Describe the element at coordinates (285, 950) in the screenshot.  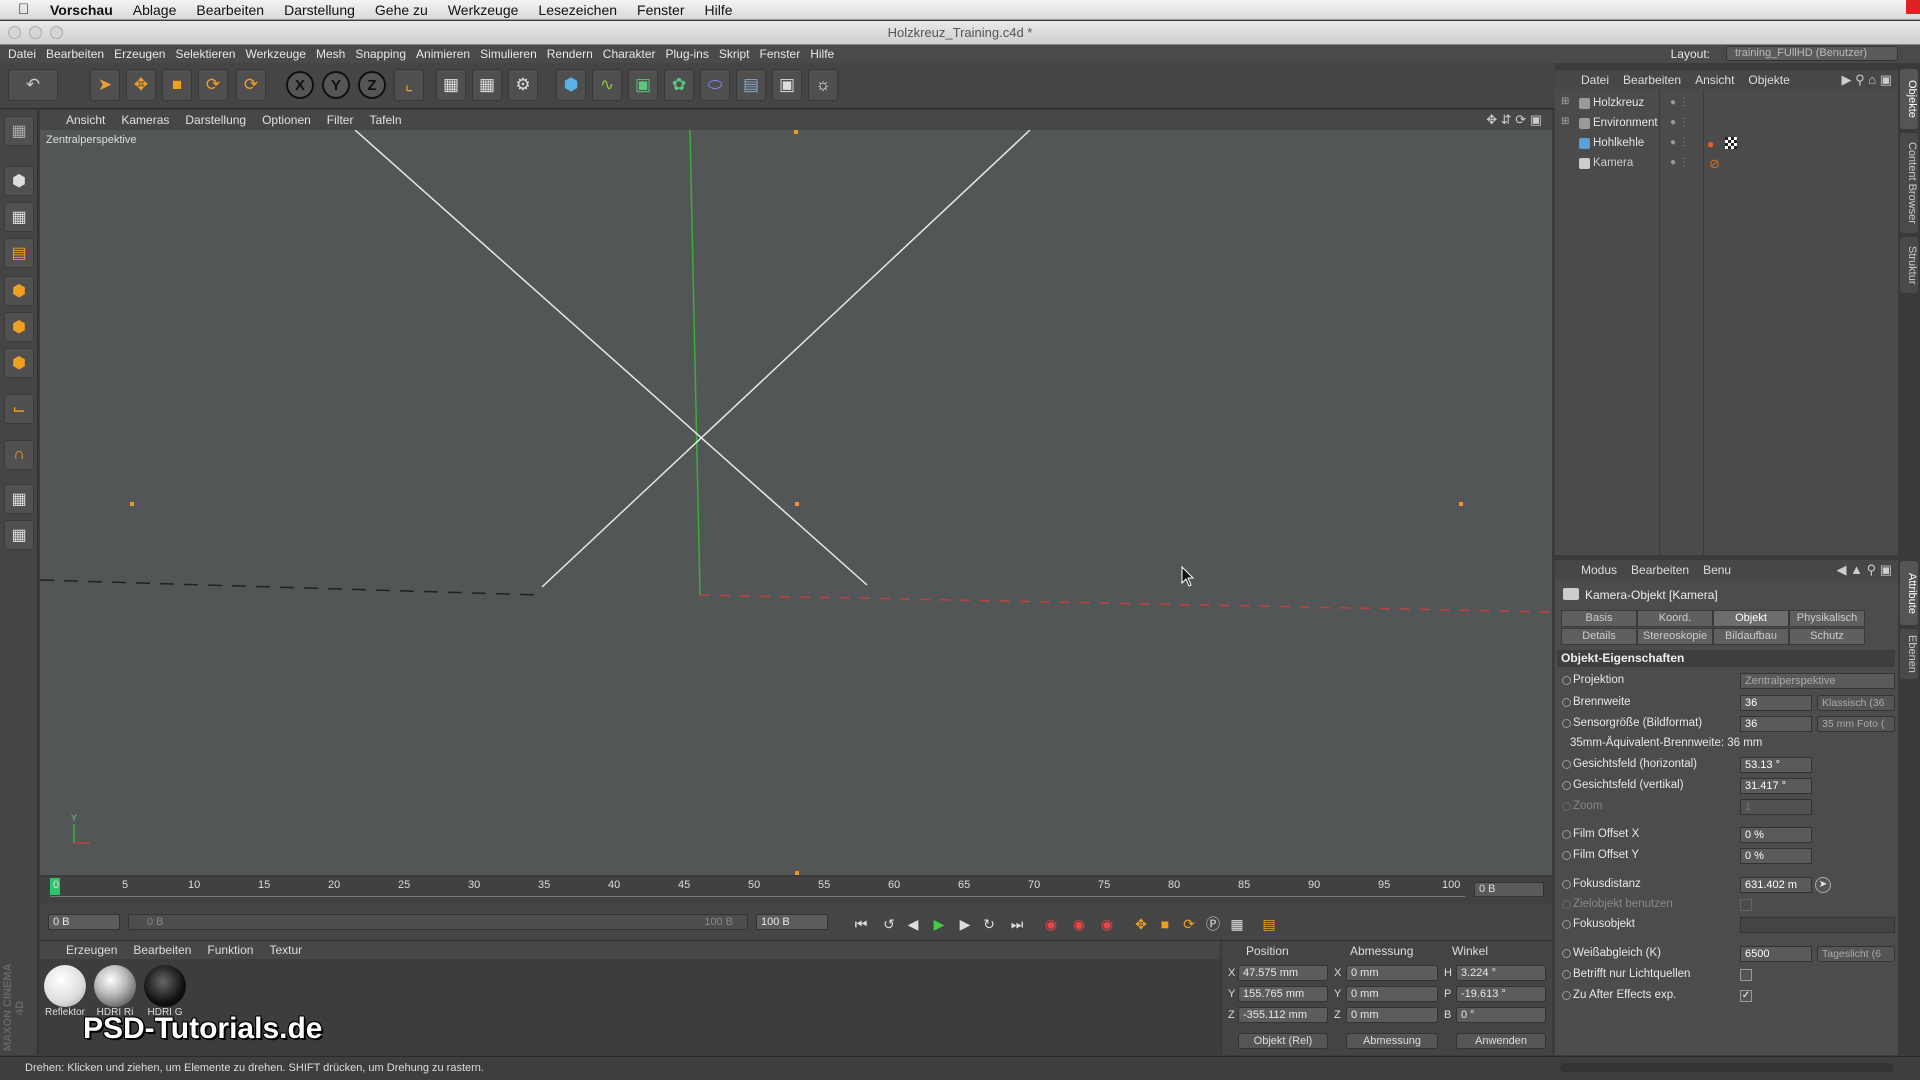
I see `mat-menu-textur: Textur` at that location.